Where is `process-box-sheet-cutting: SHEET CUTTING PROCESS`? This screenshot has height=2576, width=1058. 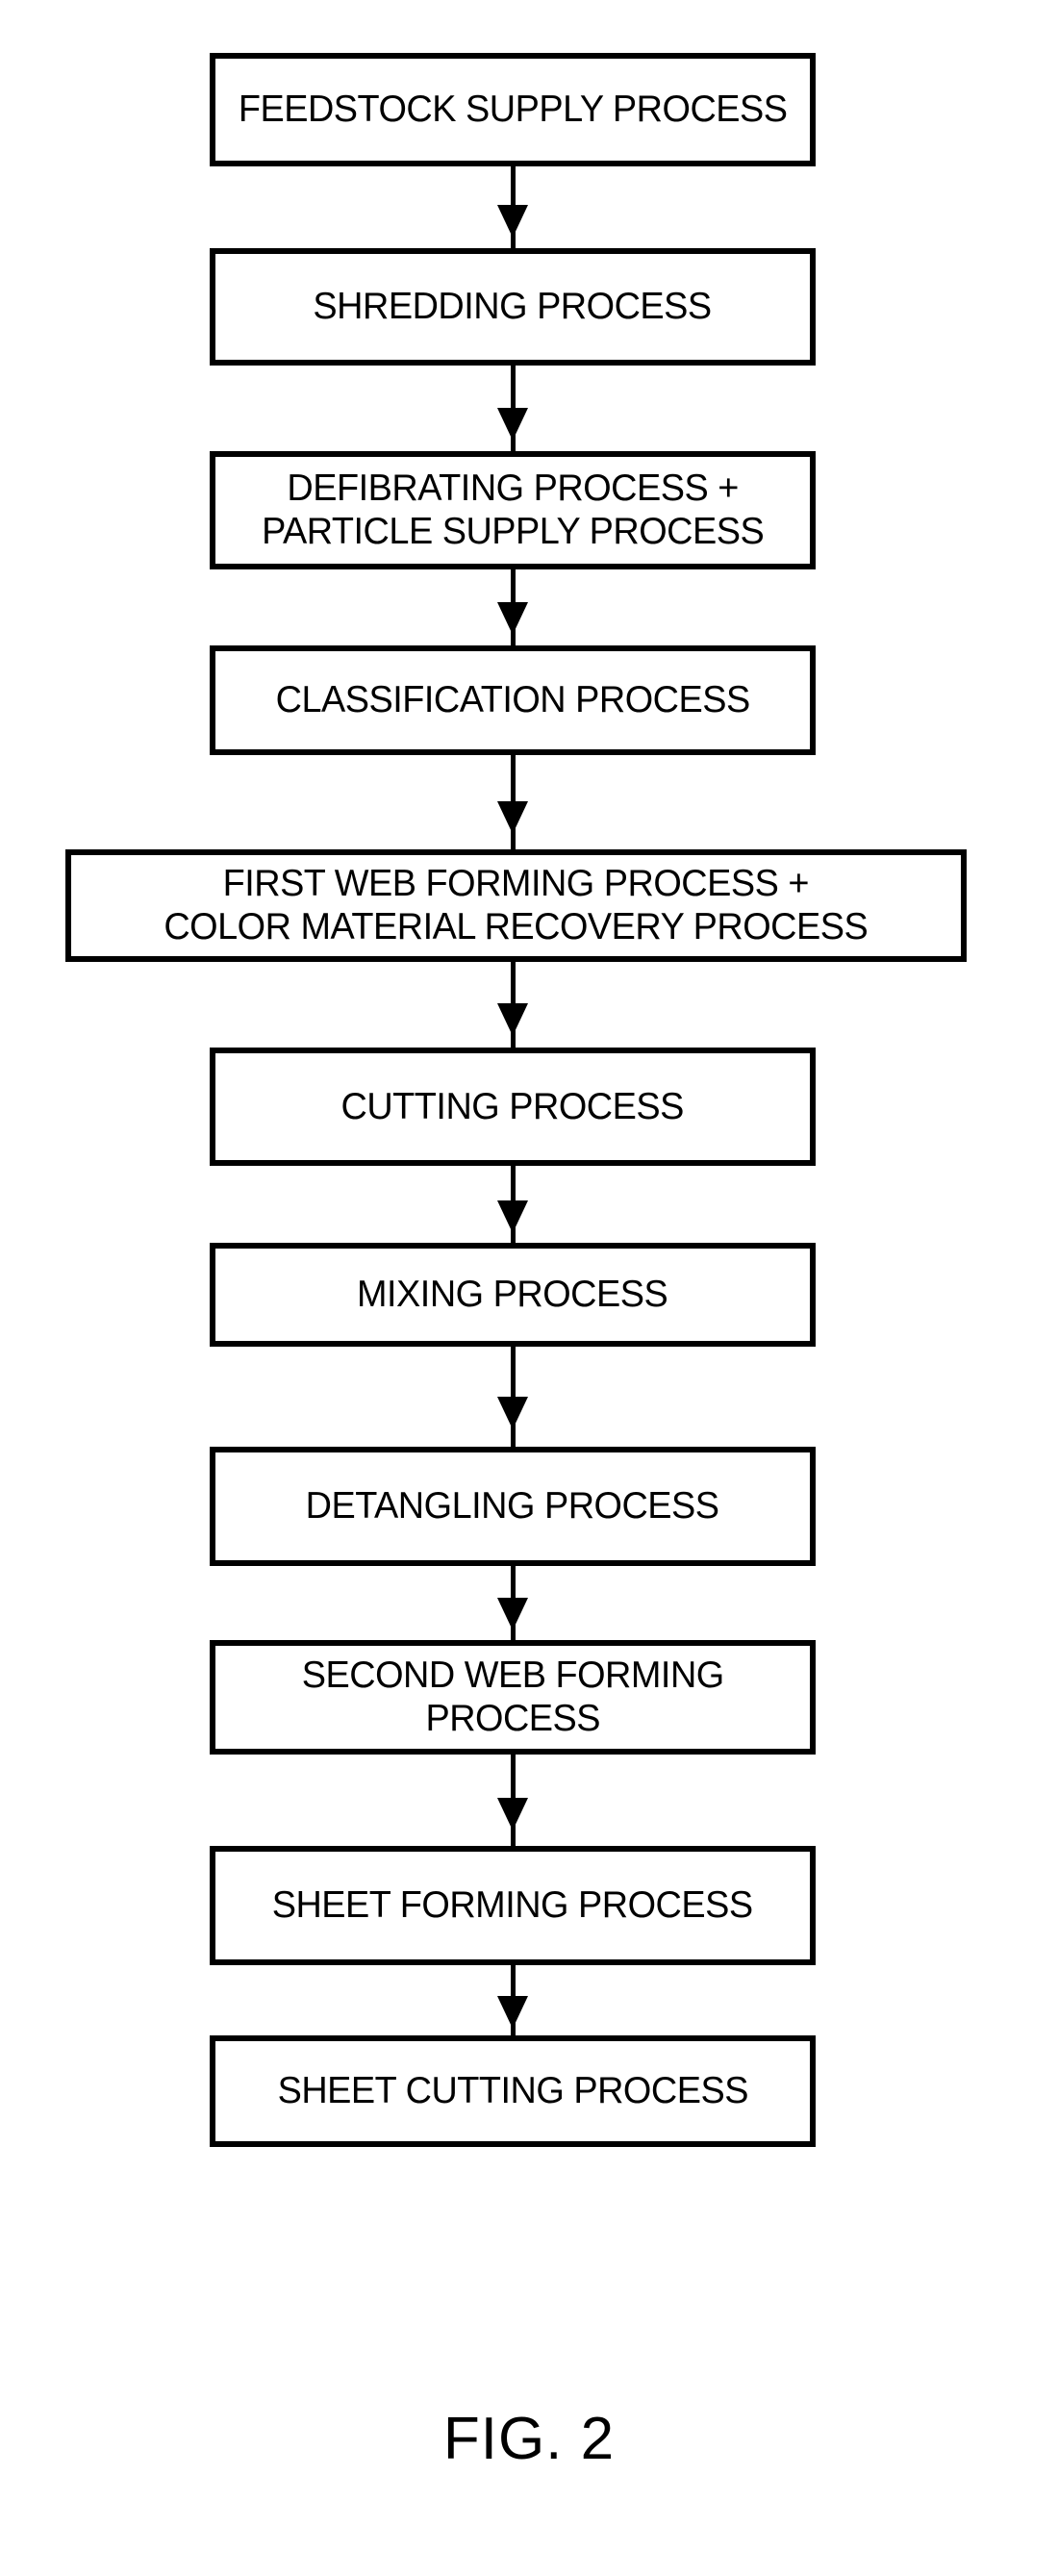 process-box-sheet-cutting: SHEET CUTTING PROCESS is located at coordinates (513, 2091).